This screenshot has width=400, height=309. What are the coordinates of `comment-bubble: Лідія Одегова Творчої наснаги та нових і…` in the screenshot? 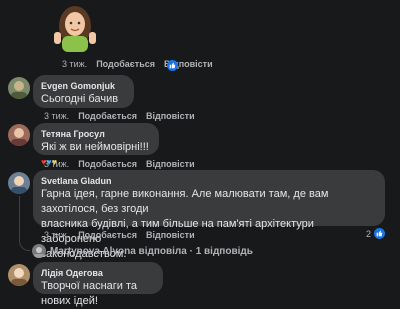 It's located at (98, 284).